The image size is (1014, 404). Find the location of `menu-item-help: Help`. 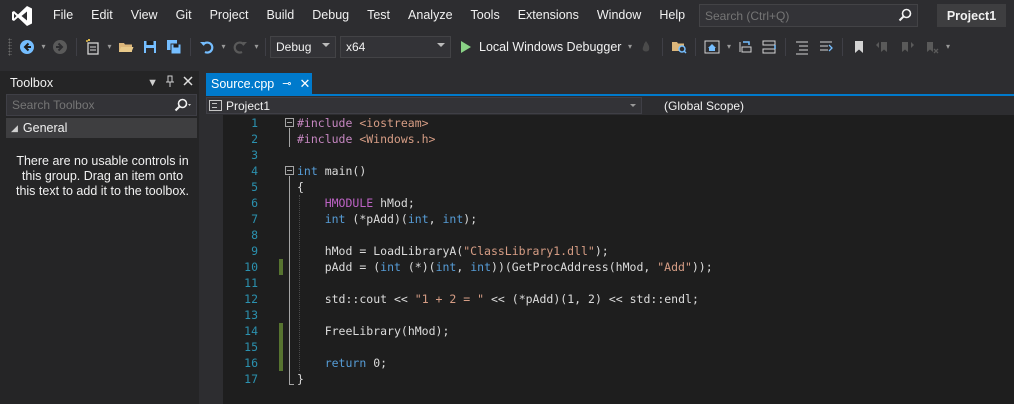

menu-item-help: Help is located at coordinates (672, 15).